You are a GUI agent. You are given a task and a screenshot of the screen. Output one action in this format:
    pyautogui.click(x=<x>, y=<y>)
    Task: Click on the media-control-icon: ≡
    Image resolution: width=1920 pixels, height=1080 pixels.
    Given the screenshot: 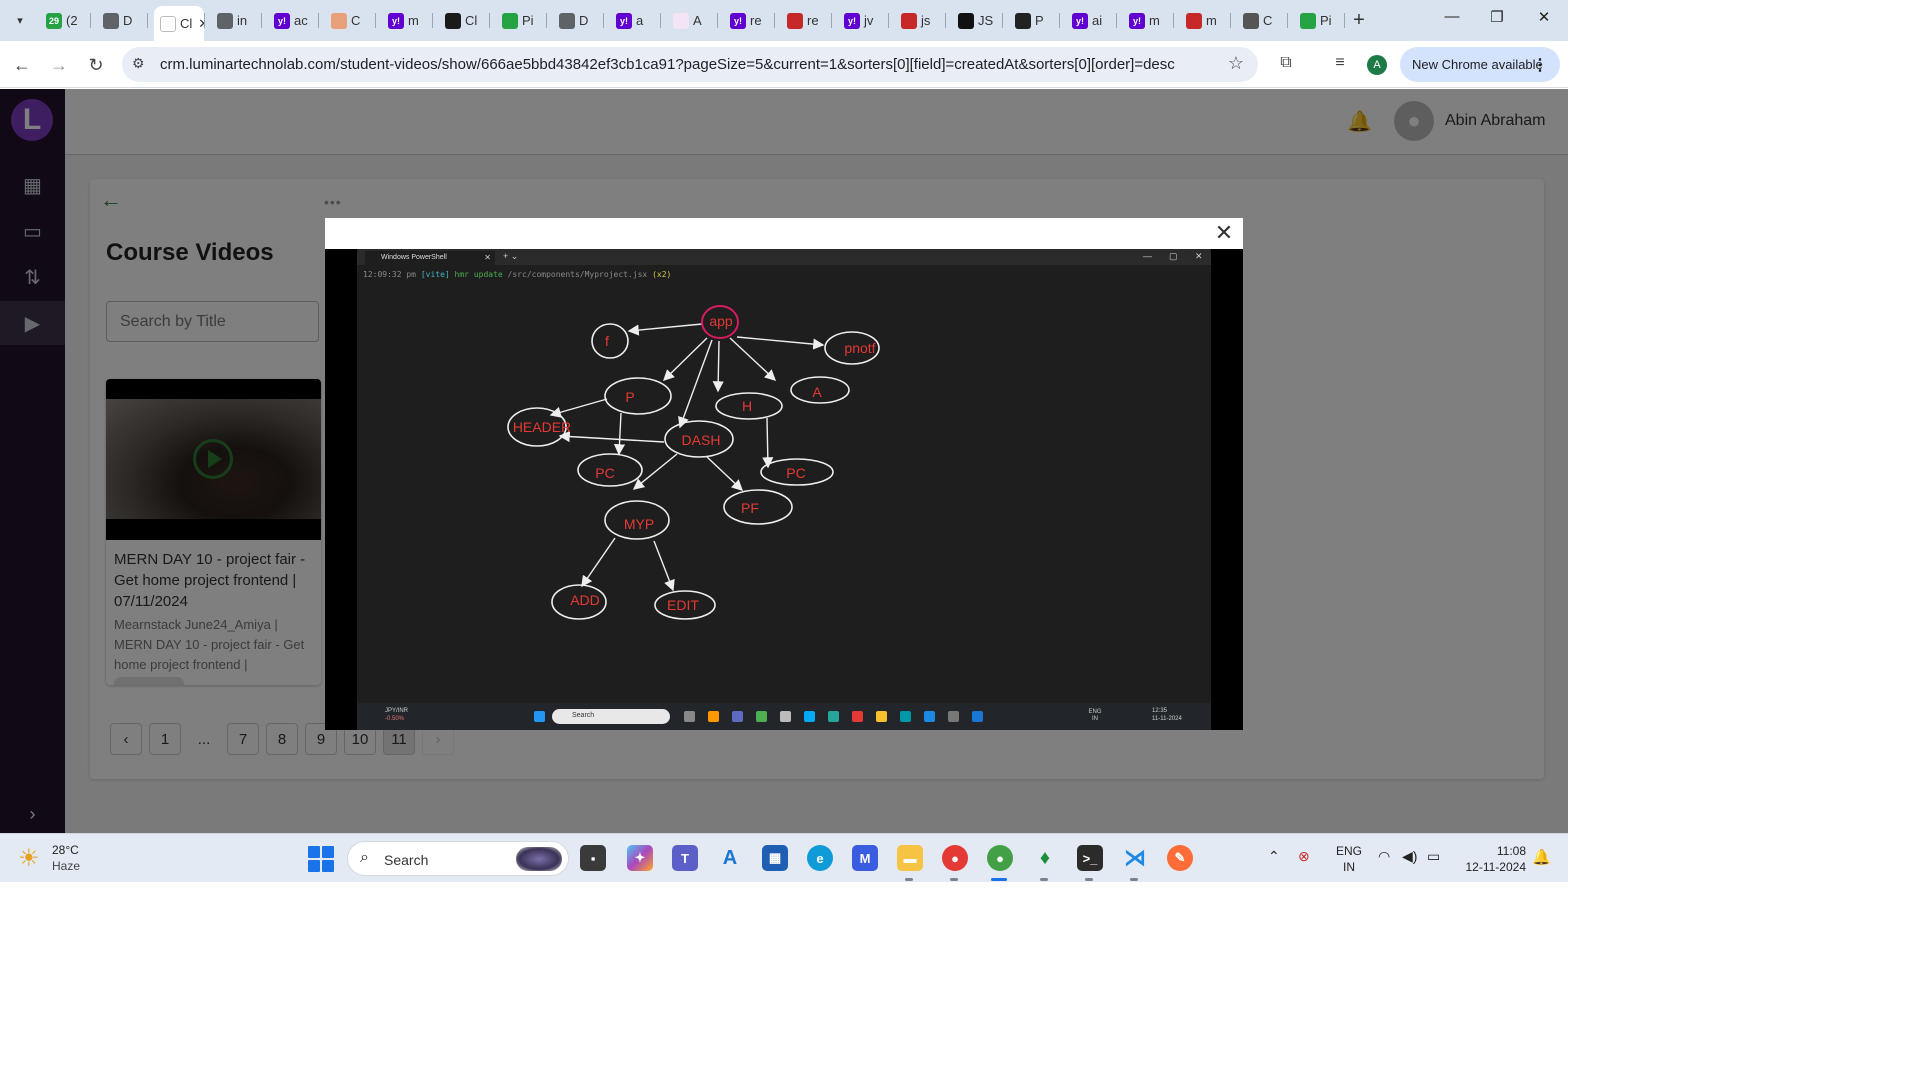 What is the action you would take?
    pyautogui.click(x=1340, y=63)
    